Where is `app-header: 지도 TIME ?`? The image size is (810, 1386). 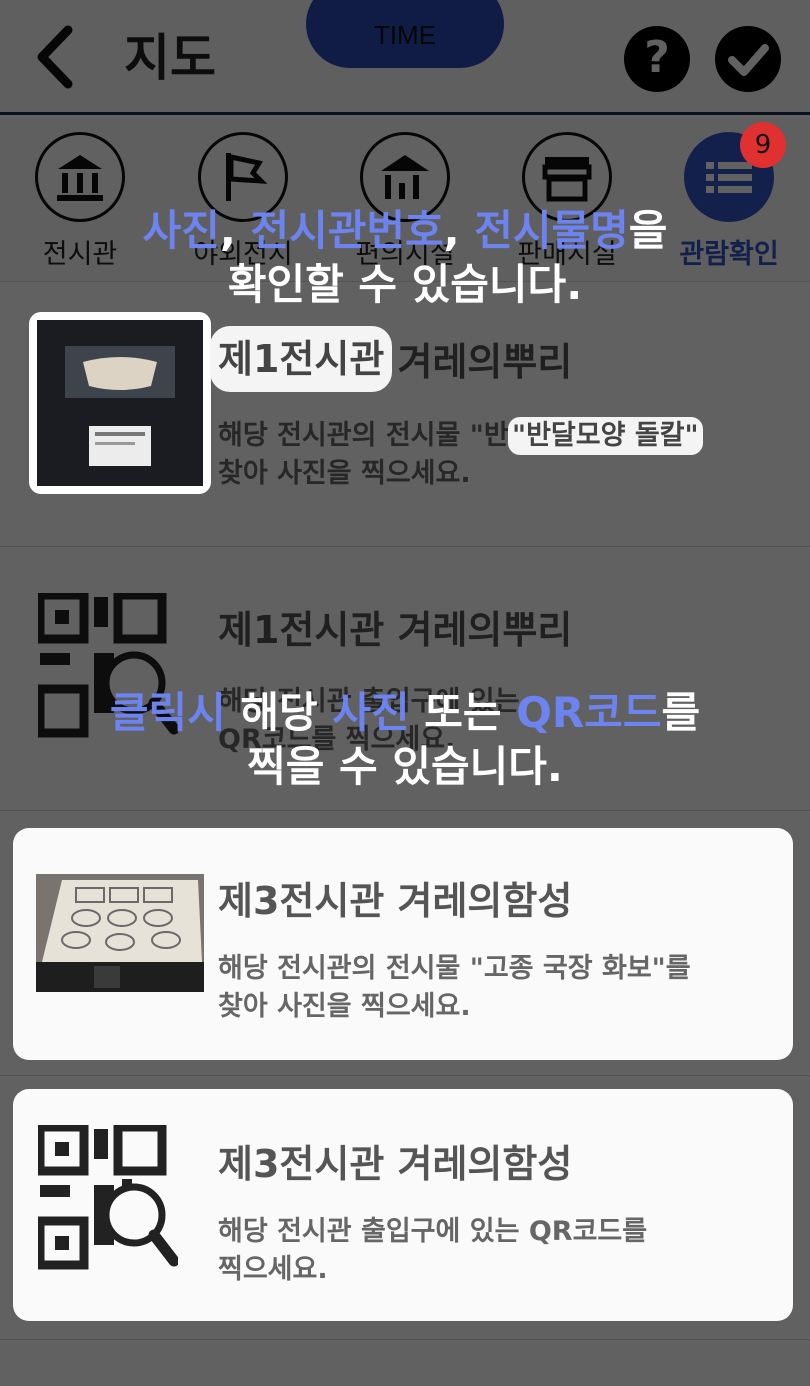
app-header: 지도 TIME ? is located at coordinates (405, 57).